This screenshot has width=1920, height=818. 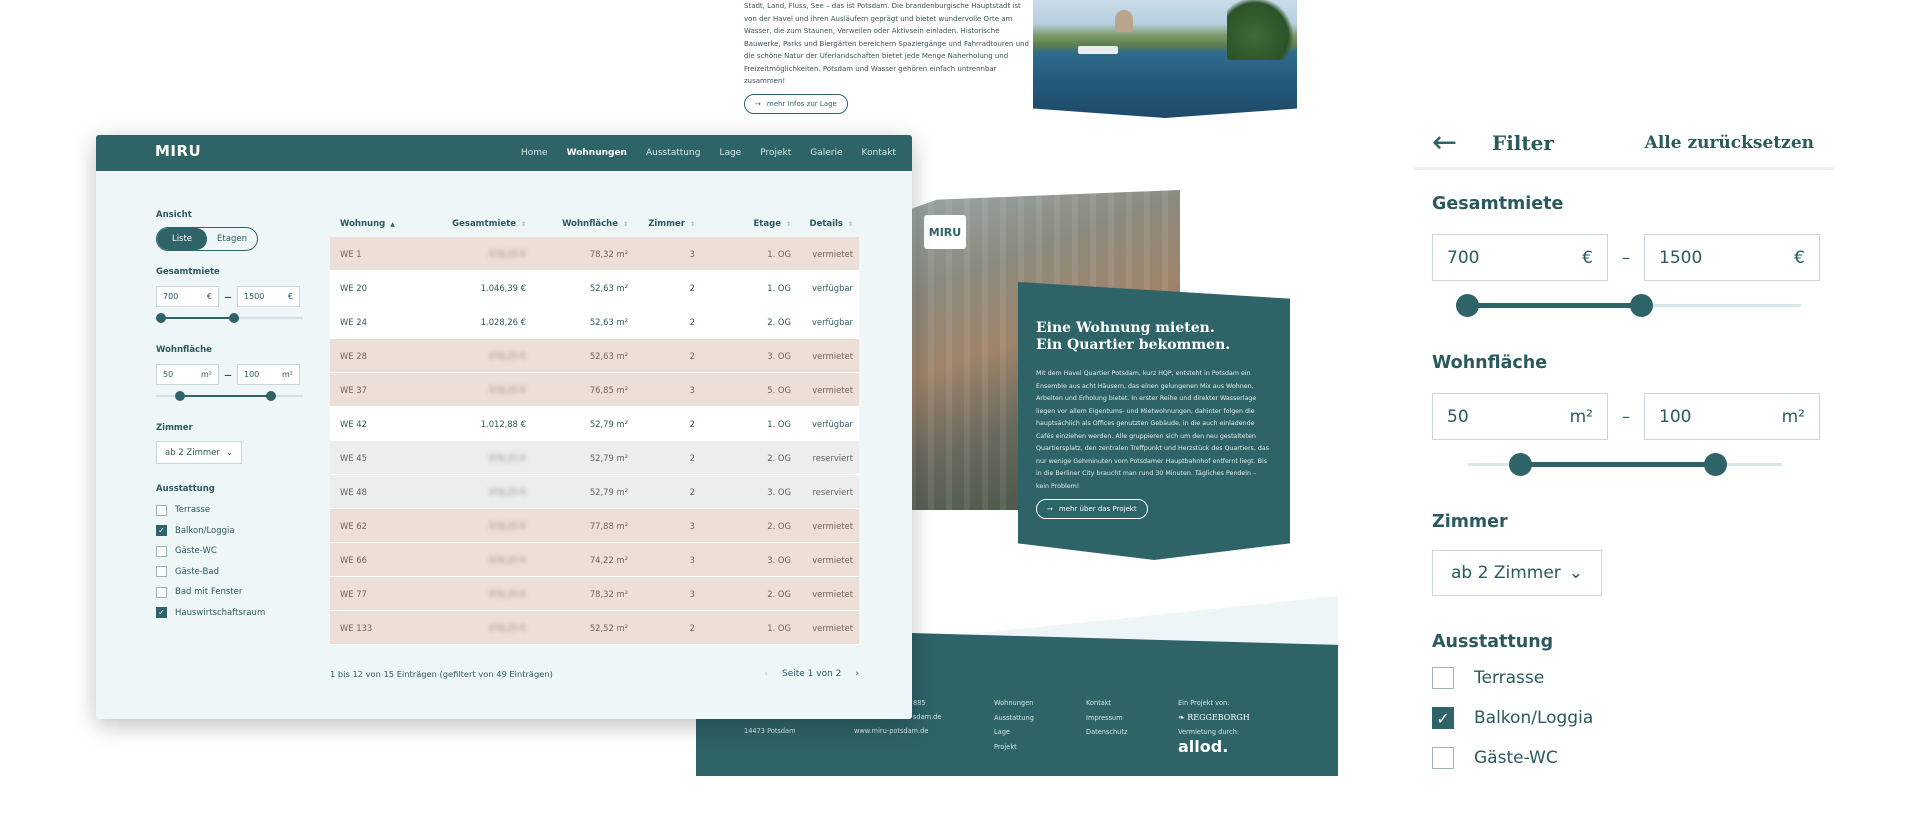 I want to click on arrow-left-icon: ←, so click(x=1462, y=142).